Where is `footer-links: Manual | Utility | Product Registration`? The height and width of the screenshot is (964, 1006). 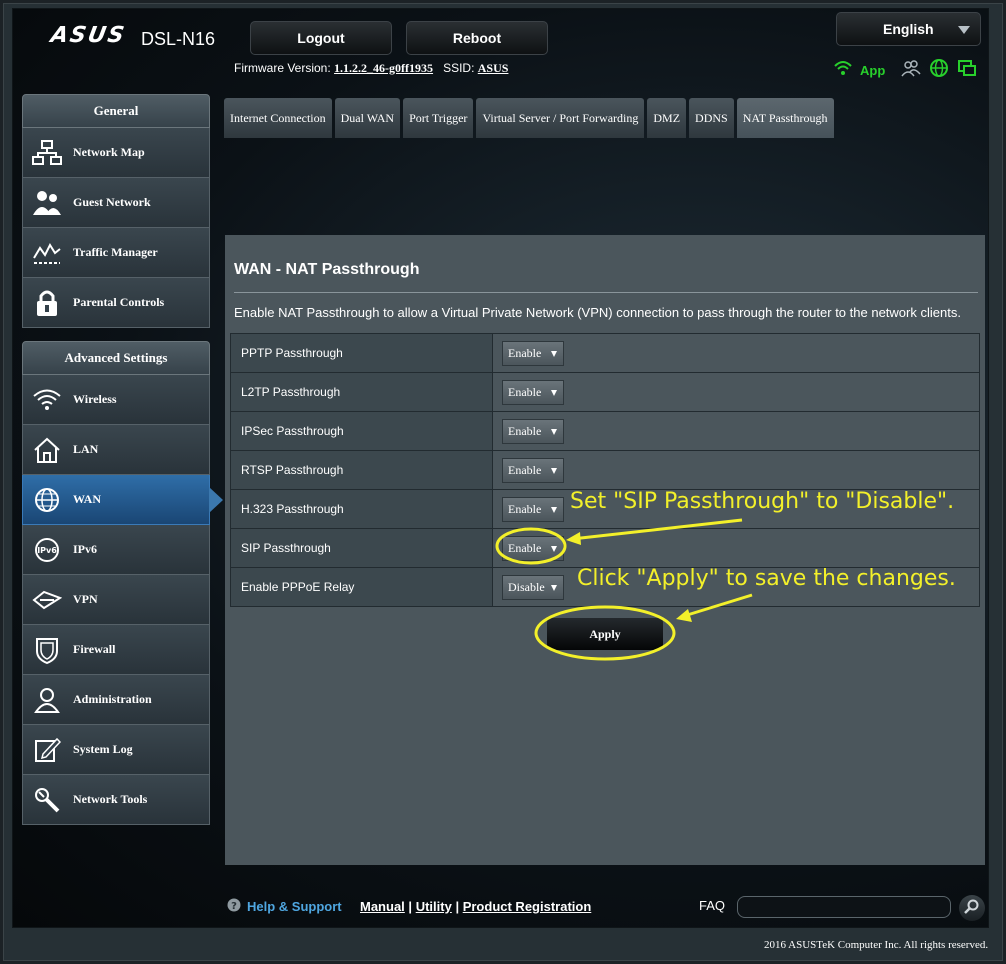
footer-links: Manual | Utility | Product Registration is located at coordinates (475, 906).